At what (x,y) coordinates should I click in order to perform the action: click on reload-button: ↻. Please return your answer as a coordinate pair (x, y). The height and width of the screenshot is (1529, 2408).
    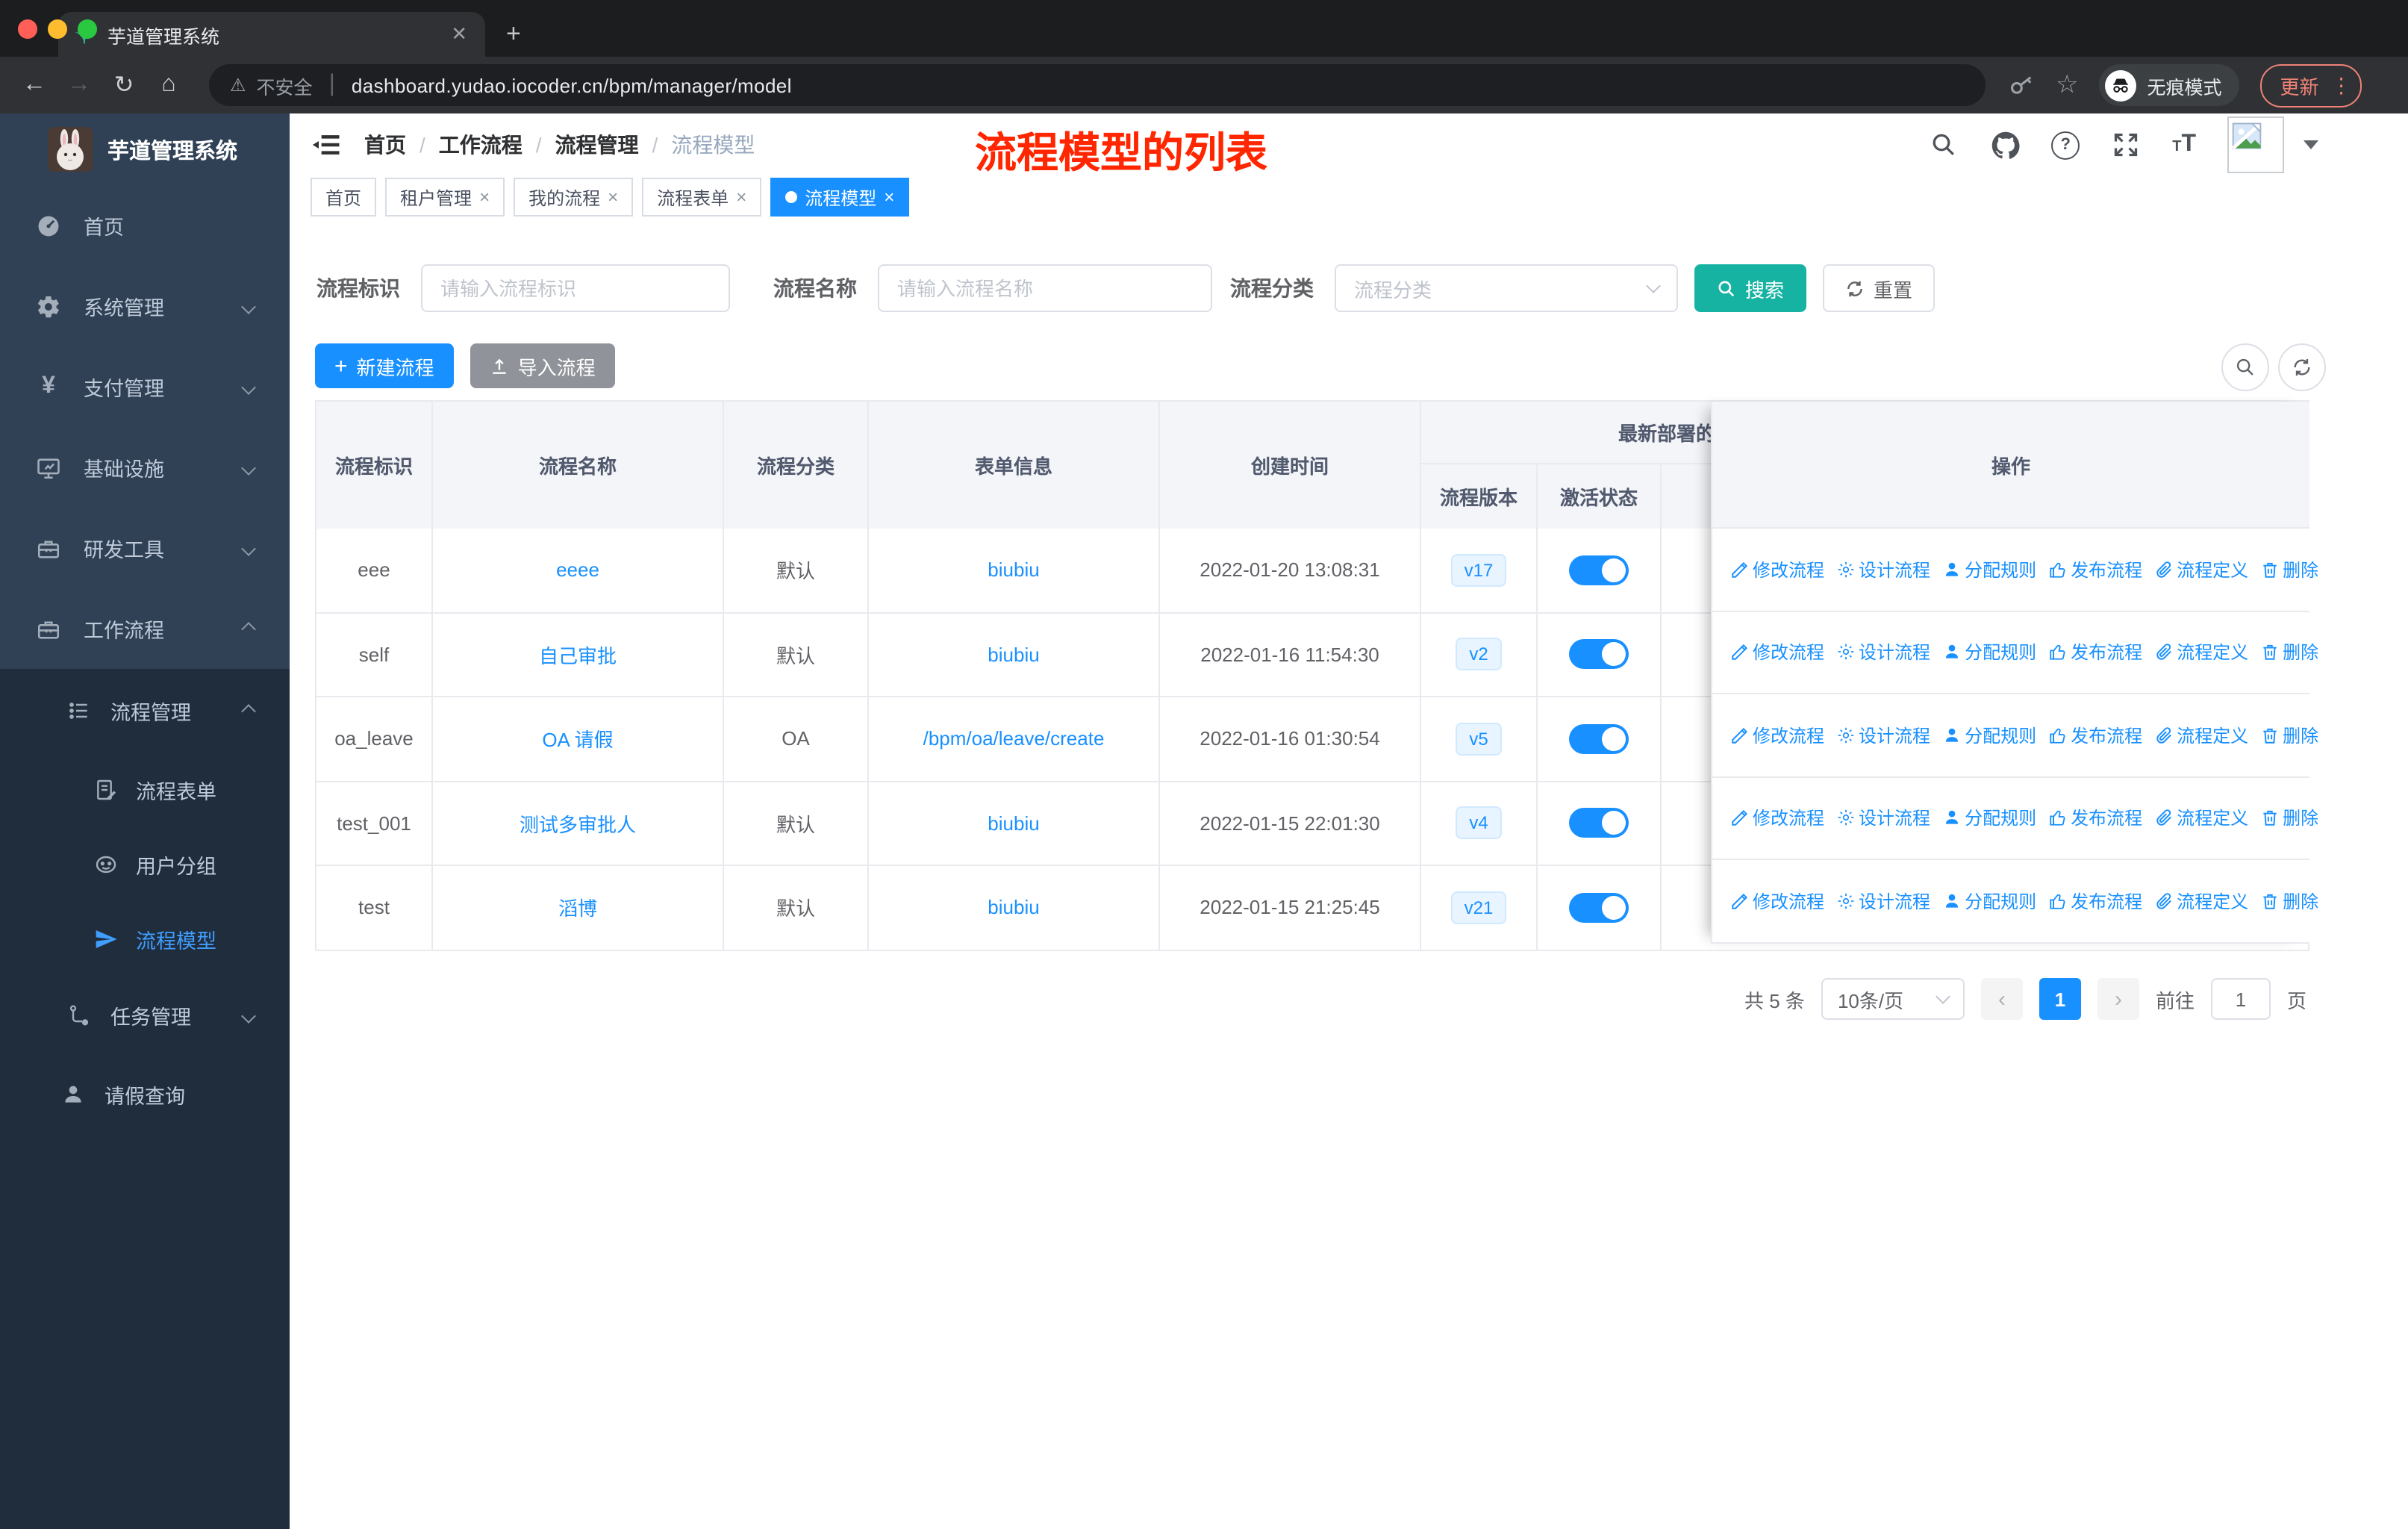
    Looking at the image, I should click on (124, 85).